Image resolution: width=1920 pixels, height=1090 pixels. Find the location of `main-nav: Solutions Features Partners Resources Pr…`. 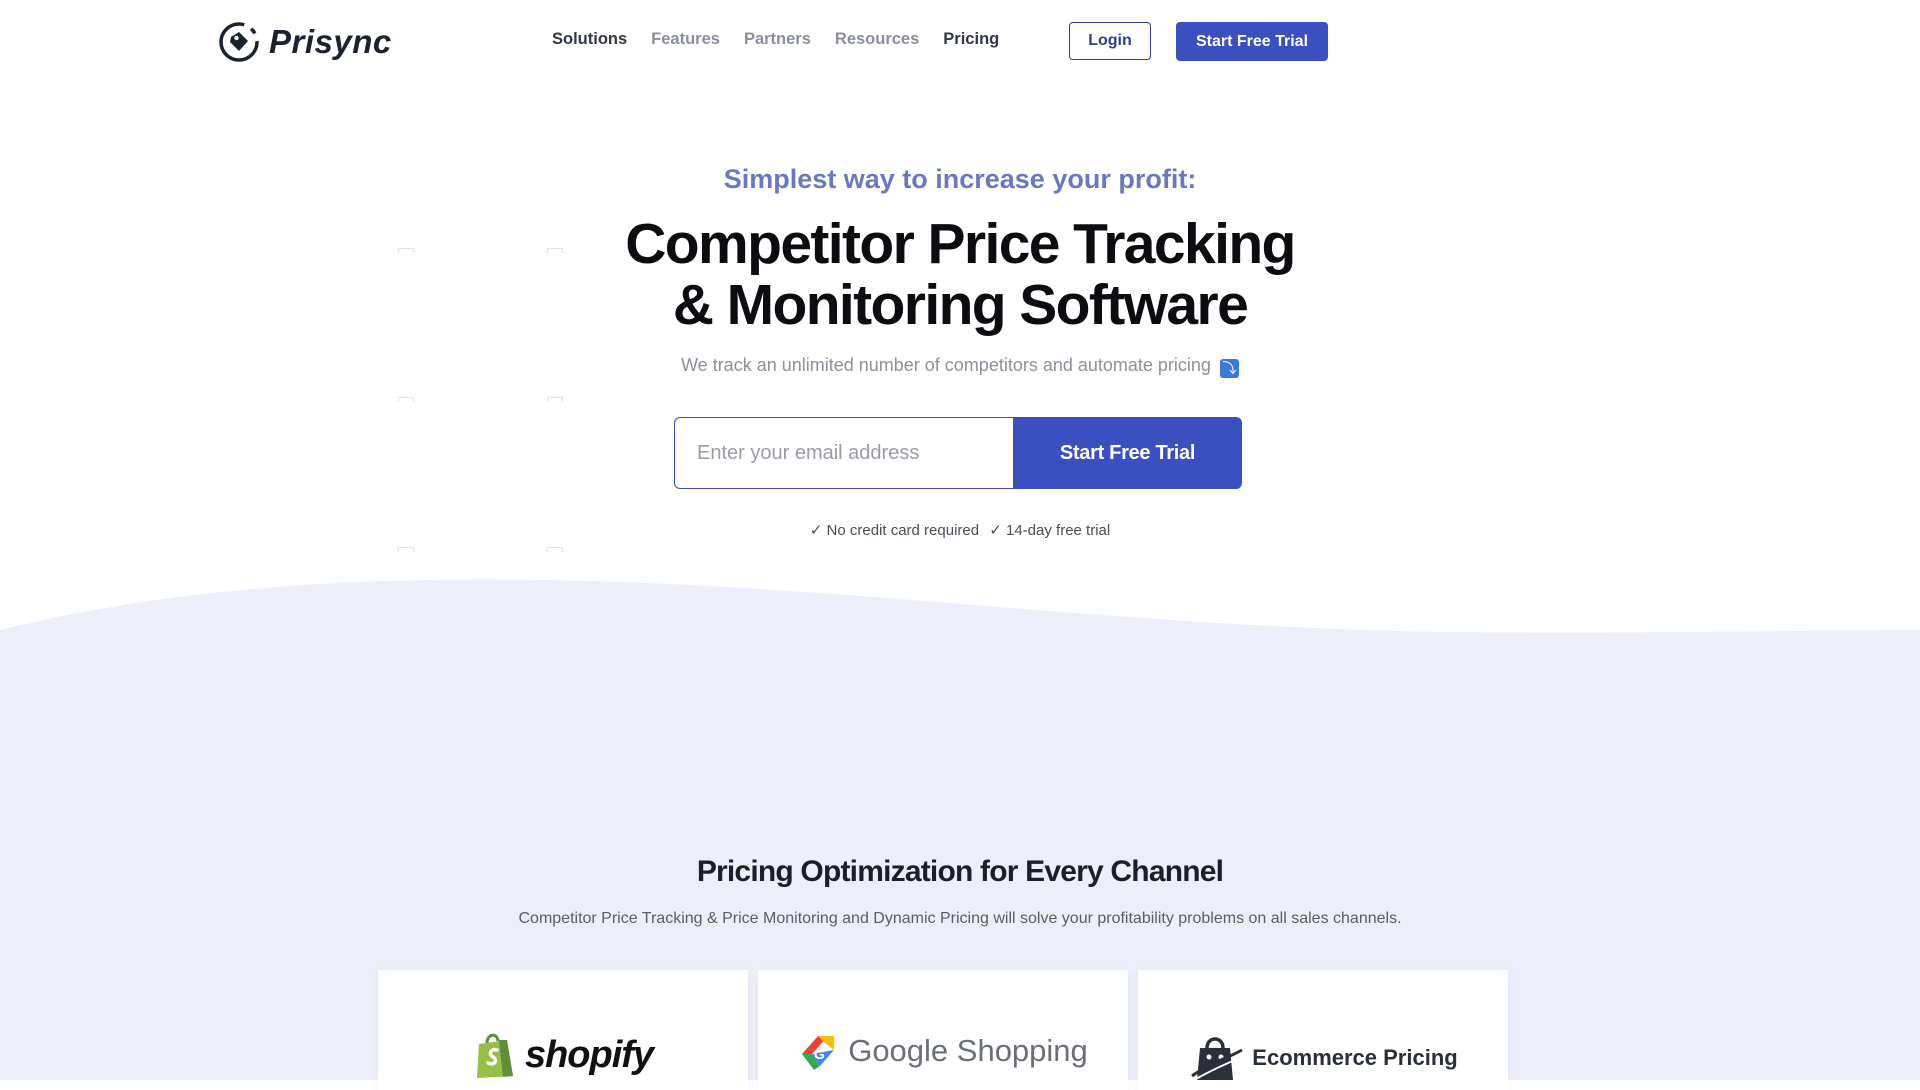

main-nav: Solutions Features Partners Resources Pr… is located at coordinates (775, 39).